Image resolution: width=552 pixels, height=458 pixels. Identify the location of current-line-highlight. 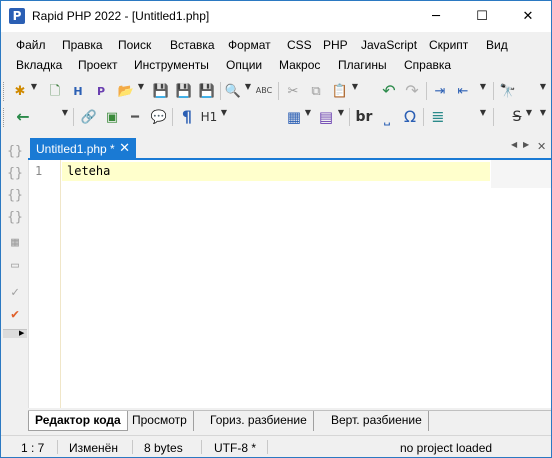
(276, 171).